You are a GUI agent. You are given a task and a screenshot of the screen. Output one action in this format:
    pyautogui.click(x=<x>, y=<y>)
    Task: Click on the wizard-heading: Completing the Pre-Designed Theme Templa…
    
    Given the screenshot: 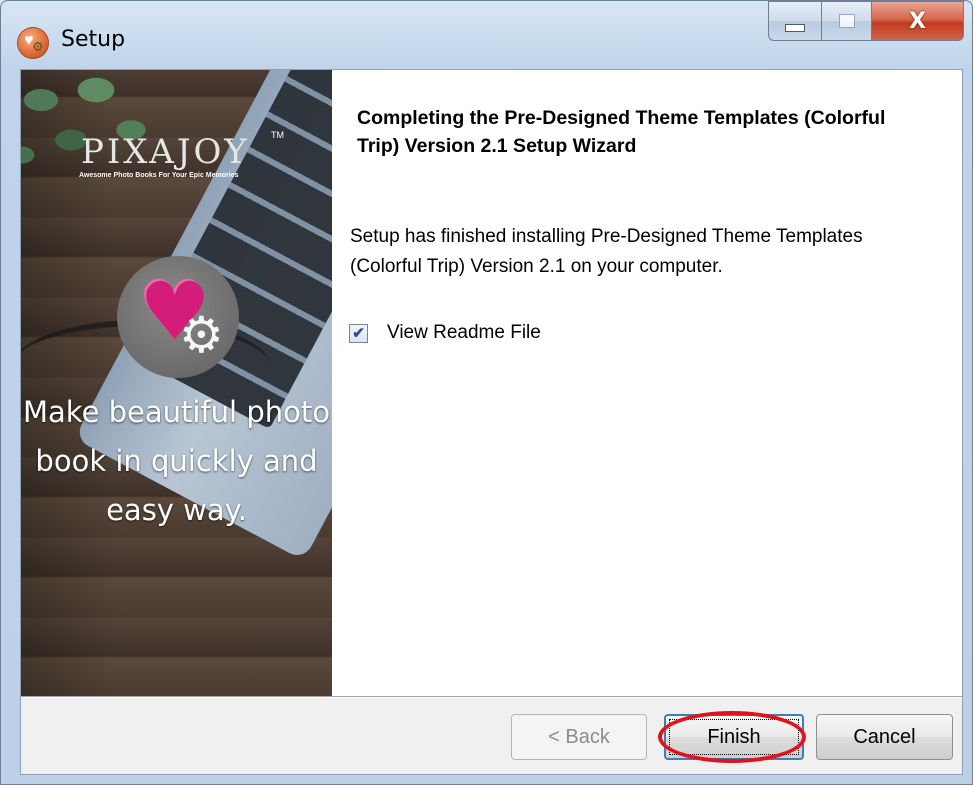 What is the action you would take?
    pyautogui.click(x=621, y=132)
    